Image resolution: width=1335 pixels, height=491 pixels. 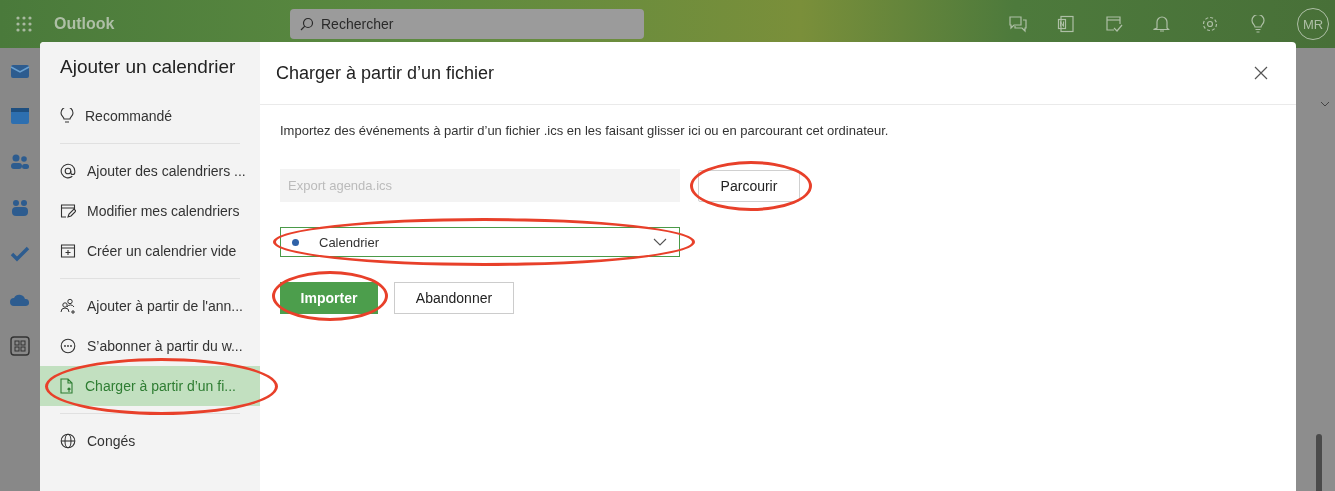 What do you see at coordinates (85, 24) in the screenshot?
I see `app-name: Outlook` at bounding box center [85, 24].